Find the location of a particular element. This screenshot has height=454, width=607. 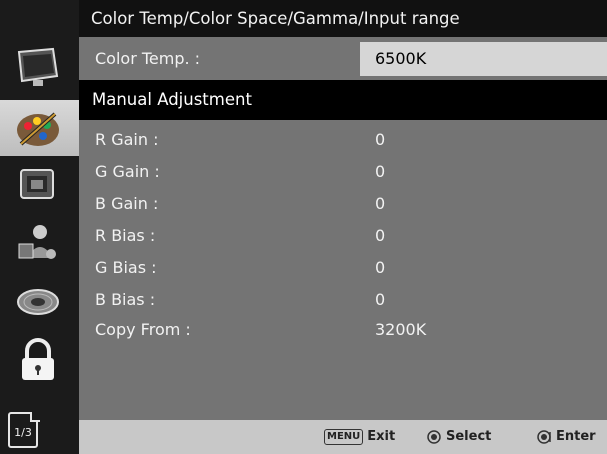

b-bias-row: B Bias : 0 is located at coordinates (343, 300).